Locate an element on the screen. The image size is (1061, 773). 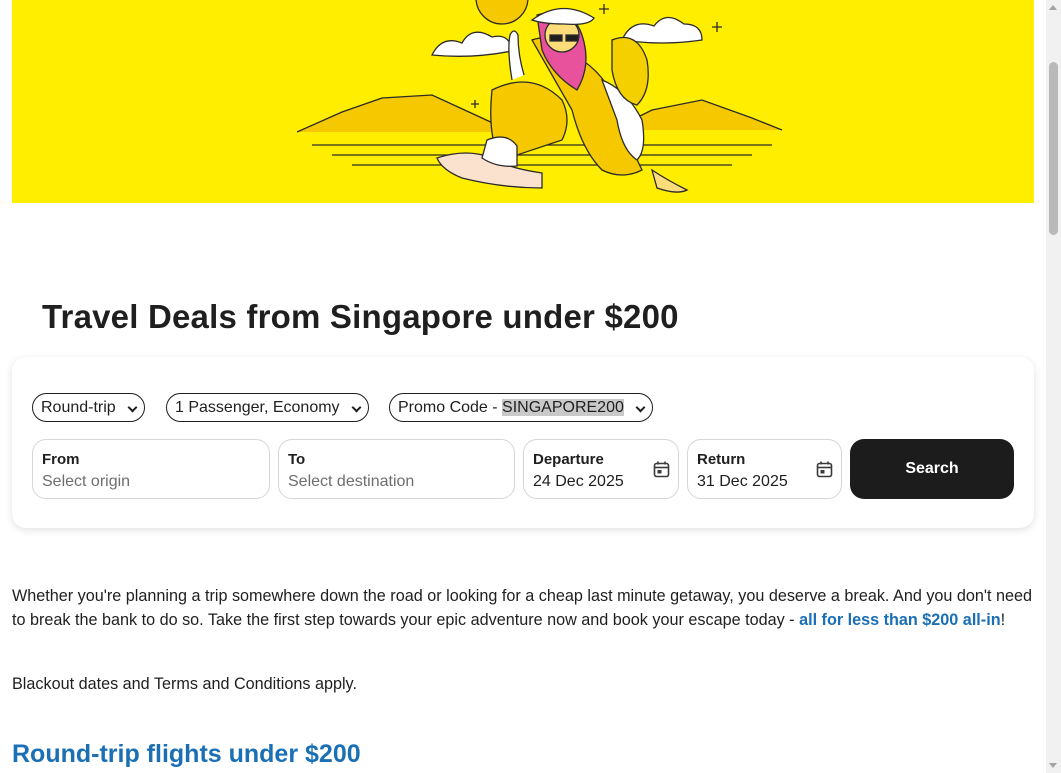
section-heading: Round-trip flights under $200 is located at coordinates (186, 754).